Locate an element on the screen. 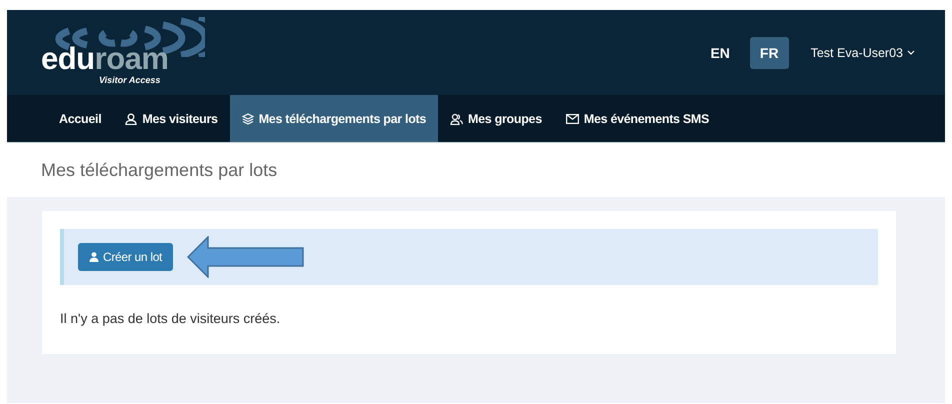 The width and height of the screenshot is (952, 404). nav-tab: Accueil is located at coordinates (80, 118).